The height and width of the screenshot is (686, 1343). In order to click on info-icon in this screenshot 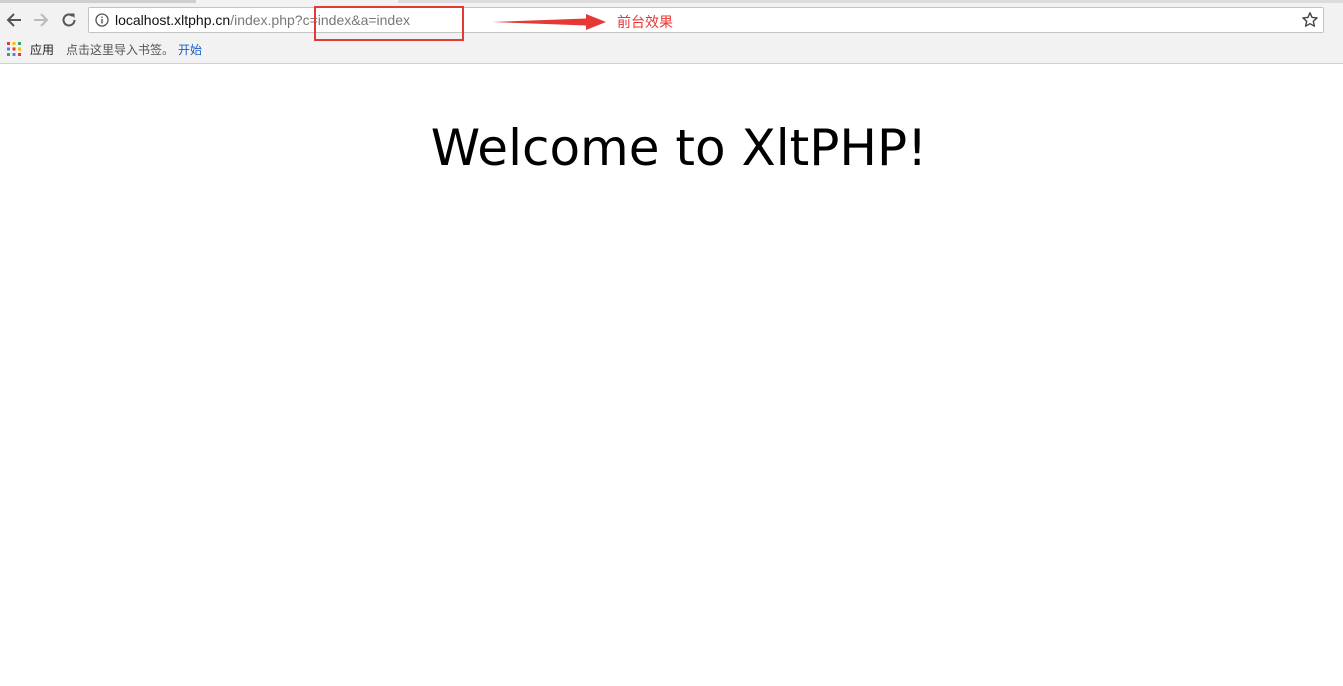, I will do `click(102, 20)`.